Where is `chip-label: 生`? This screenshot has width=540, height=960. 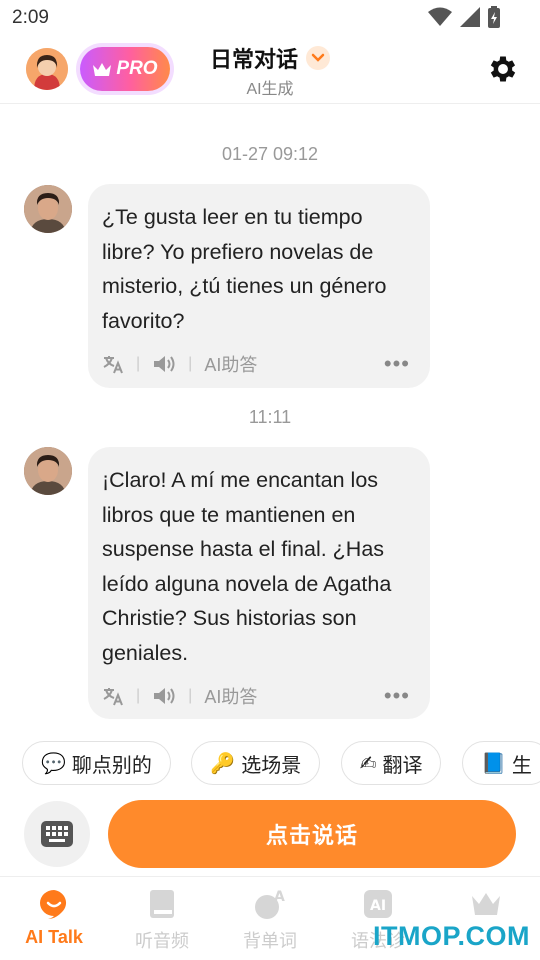
chip-label: 生 is located at coordinates (521, 765).